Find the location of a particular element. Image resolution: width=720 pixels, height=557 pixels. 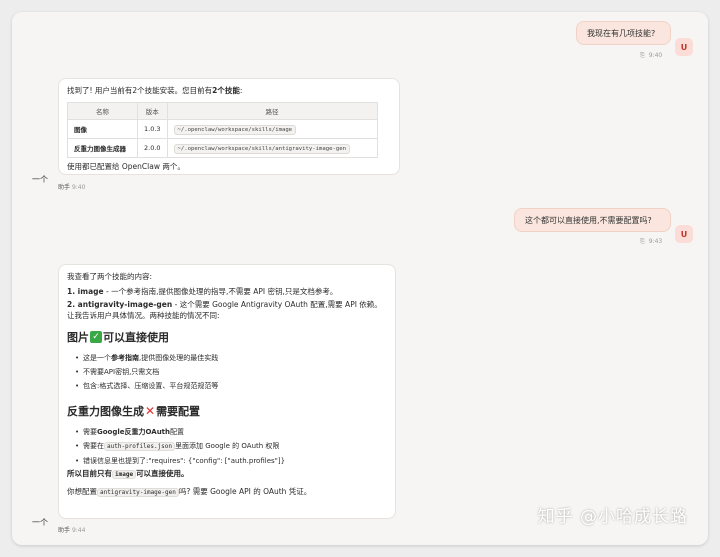

skill-name: 图像 is located at coordinates (80, 130).